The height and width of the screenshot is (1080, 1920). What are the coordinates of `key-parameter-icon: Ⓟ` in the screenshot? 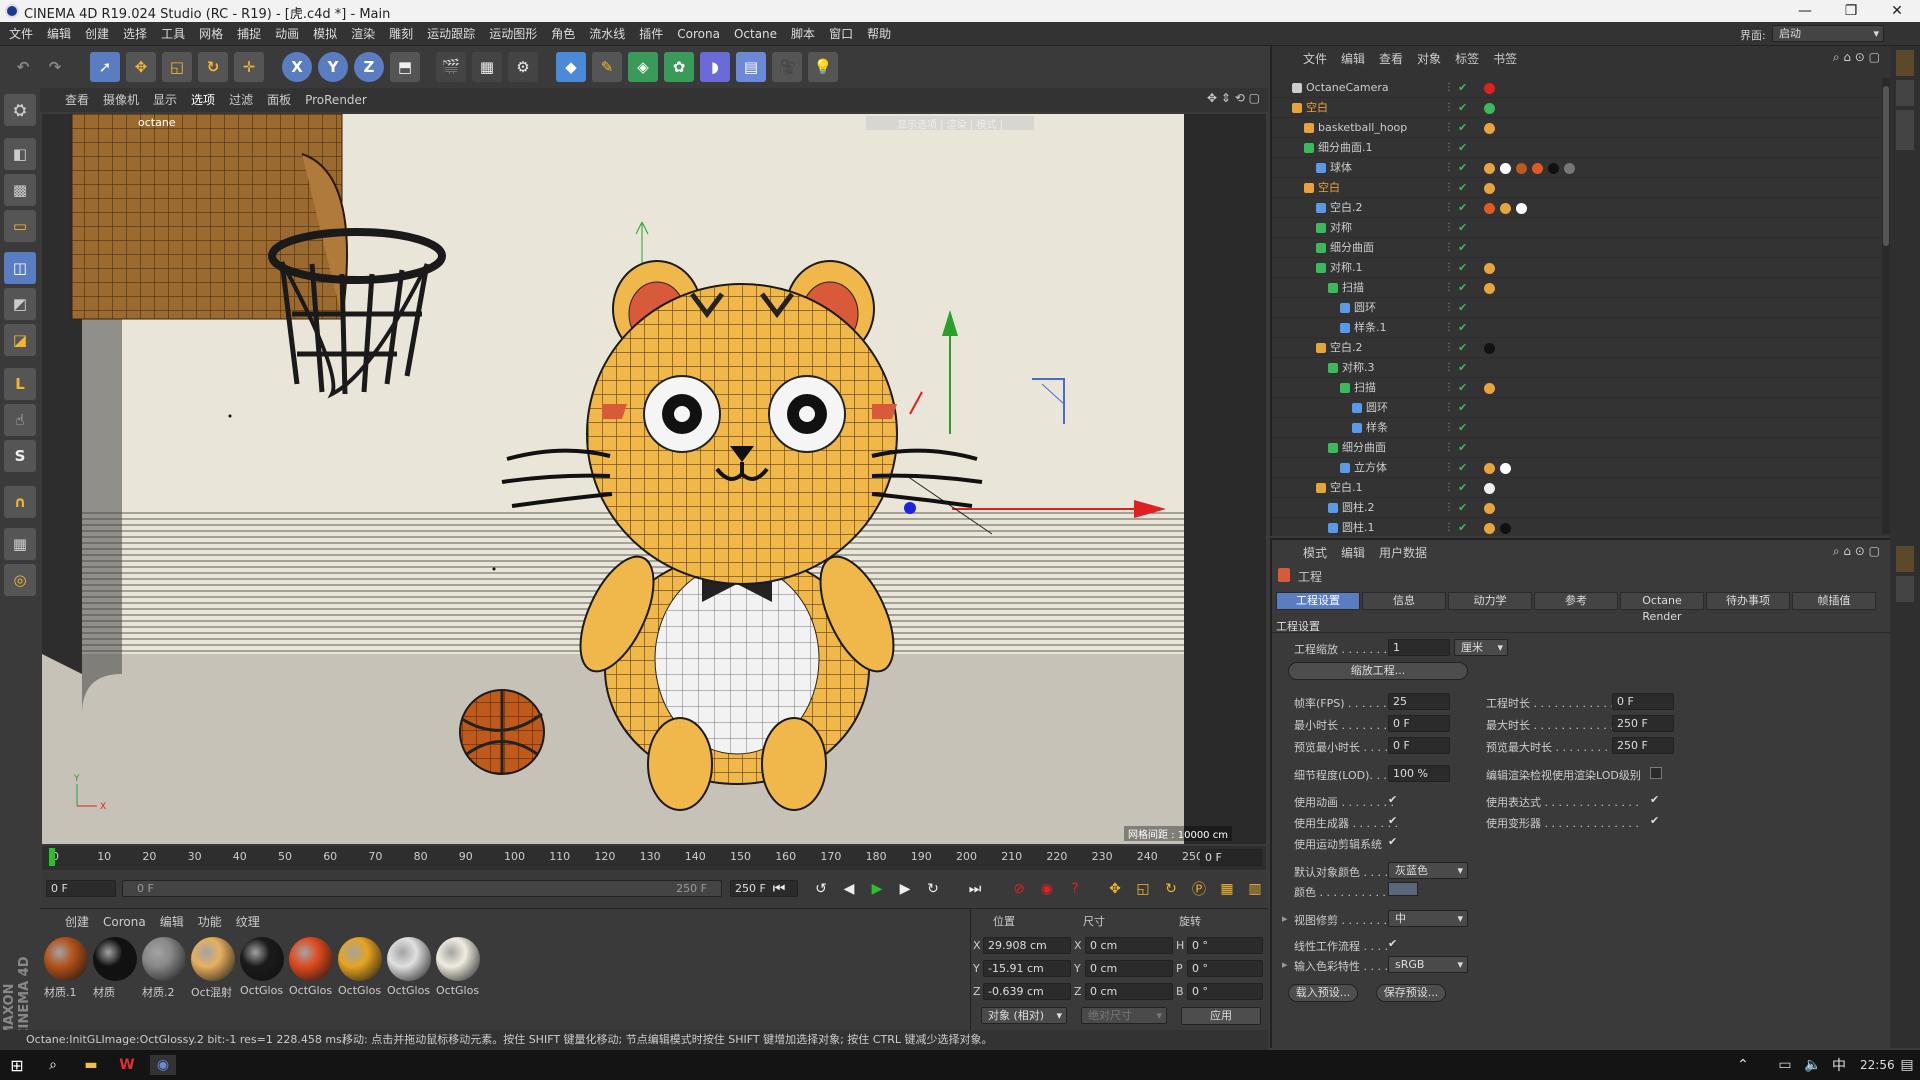 It's located at (1199, 889).